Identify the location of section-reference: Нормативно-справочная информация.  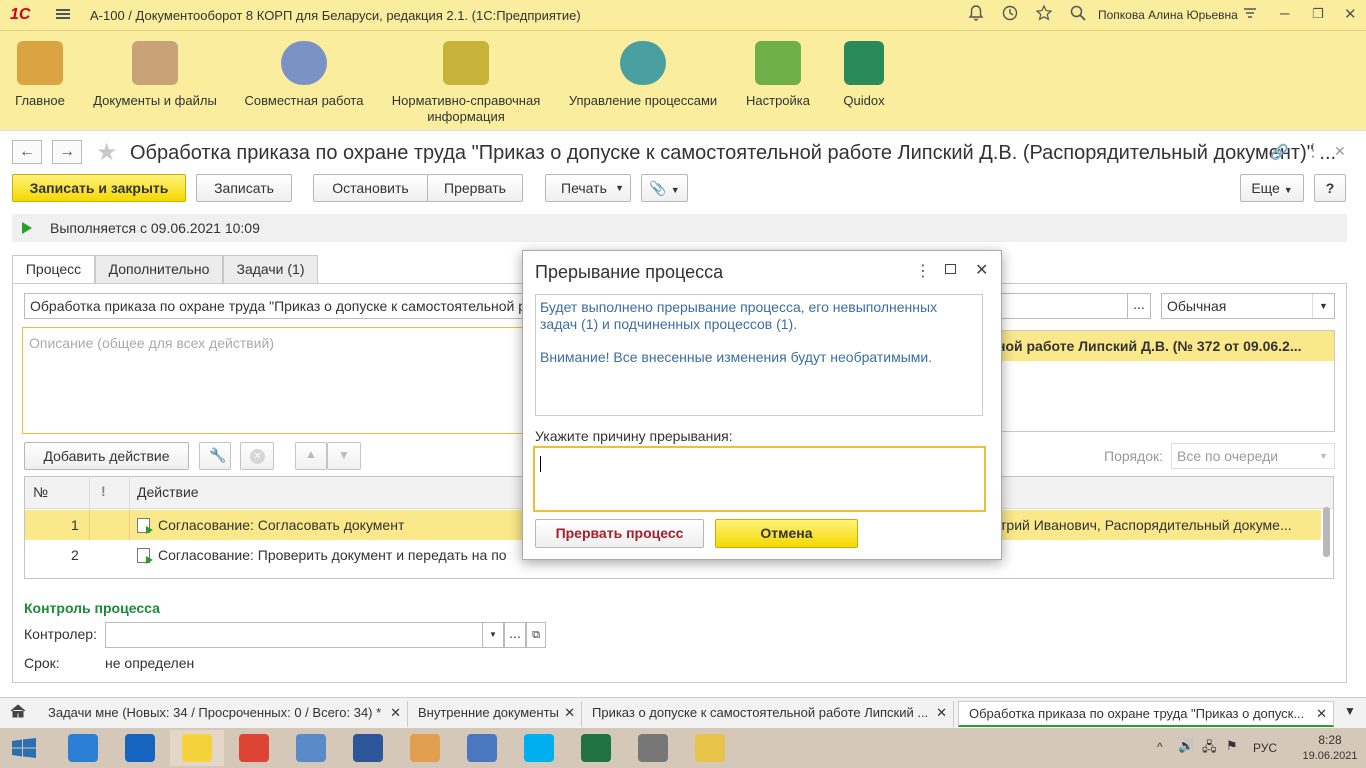
(466, 83).